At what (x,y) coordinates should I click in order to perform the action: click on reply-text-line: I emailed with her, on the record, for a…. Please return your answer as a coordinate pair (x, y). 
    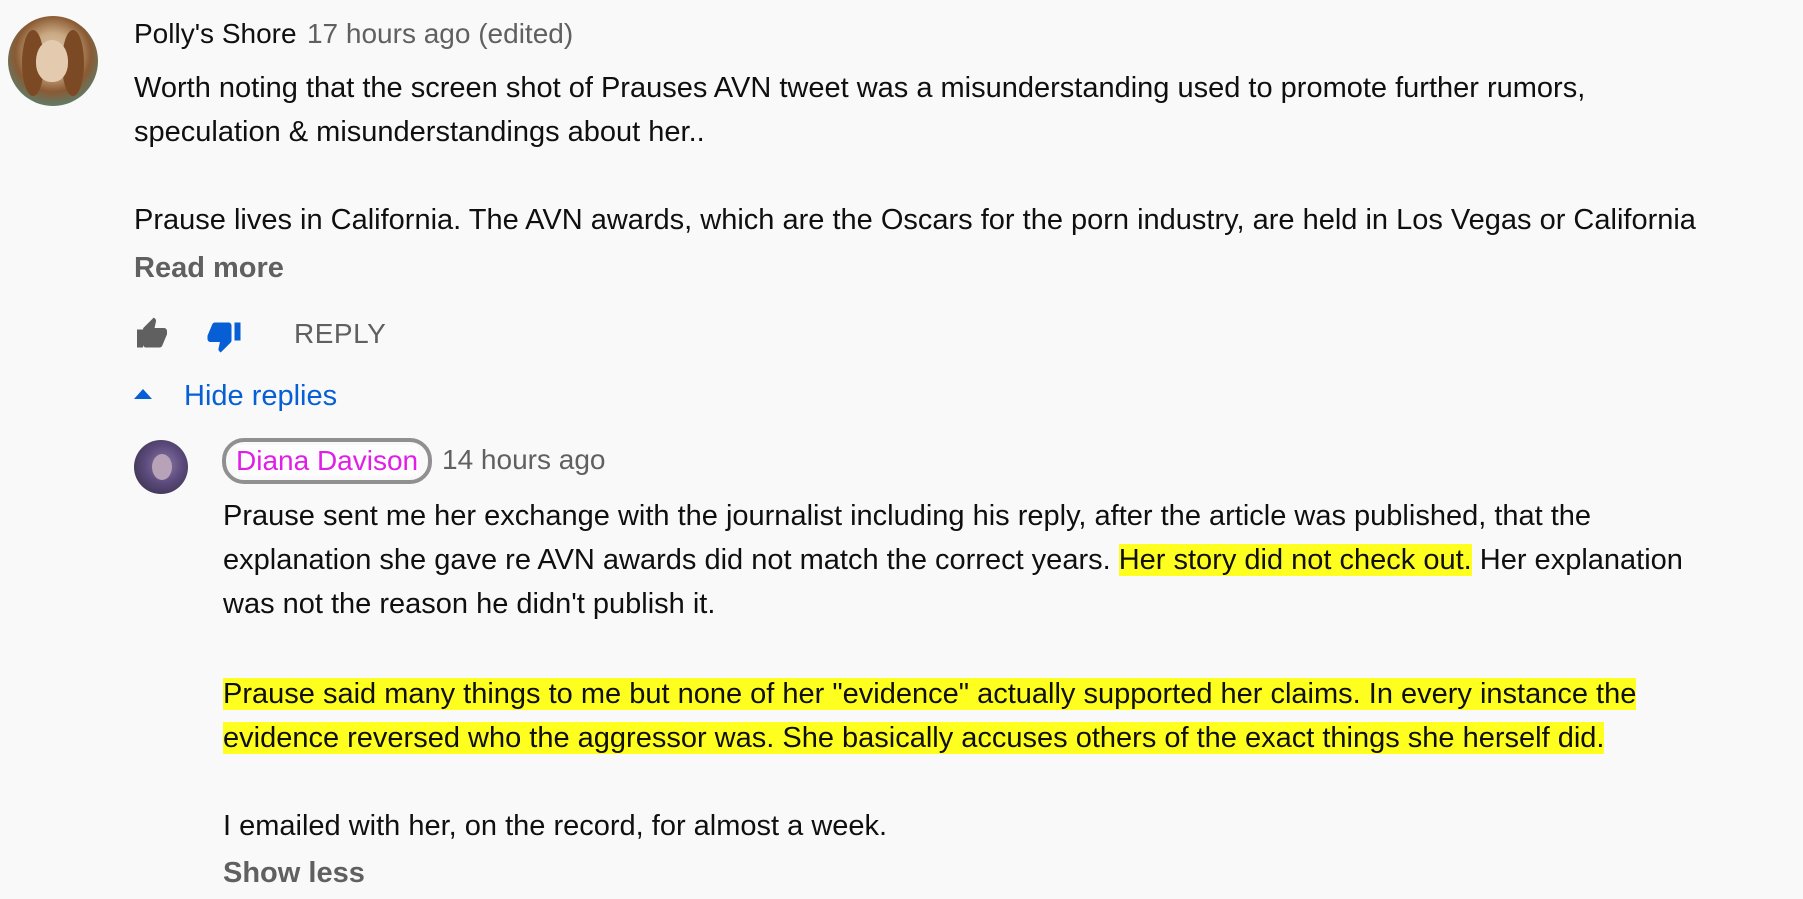
    Looking at the image, I should click on (555, 826).